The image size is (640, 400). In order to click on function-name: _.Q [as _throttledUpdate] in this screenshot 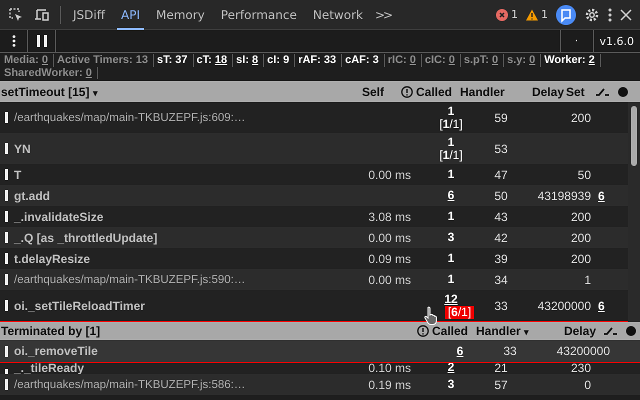, I will do `click(182, 237)`.